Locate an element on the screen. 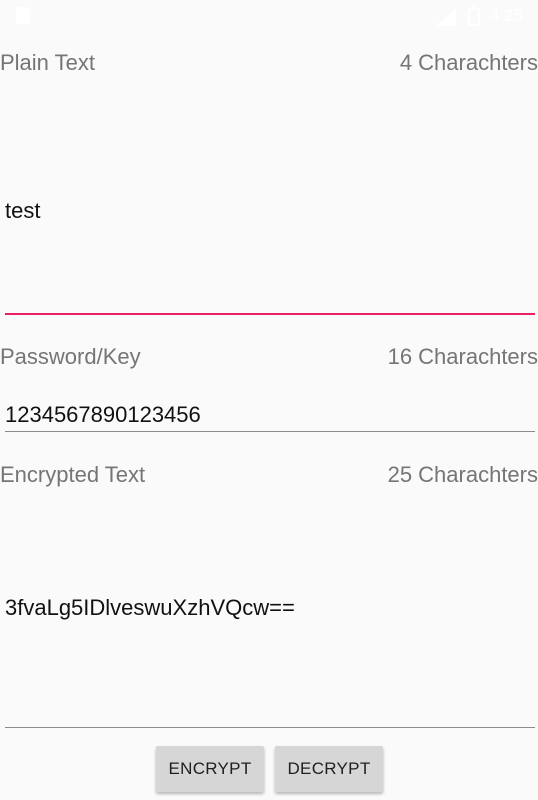 The width and height of the screenshot is (538, 800). status-bar: 4:25 is located at coordinates (269, 16).